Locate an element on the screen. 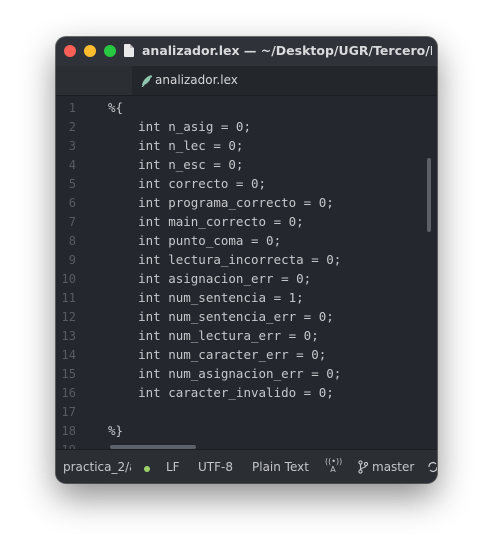 Image resolution: width=493 pixels, height=557 pixels. line-code: int n_asig = 0; is located at coordinates (179, 126).